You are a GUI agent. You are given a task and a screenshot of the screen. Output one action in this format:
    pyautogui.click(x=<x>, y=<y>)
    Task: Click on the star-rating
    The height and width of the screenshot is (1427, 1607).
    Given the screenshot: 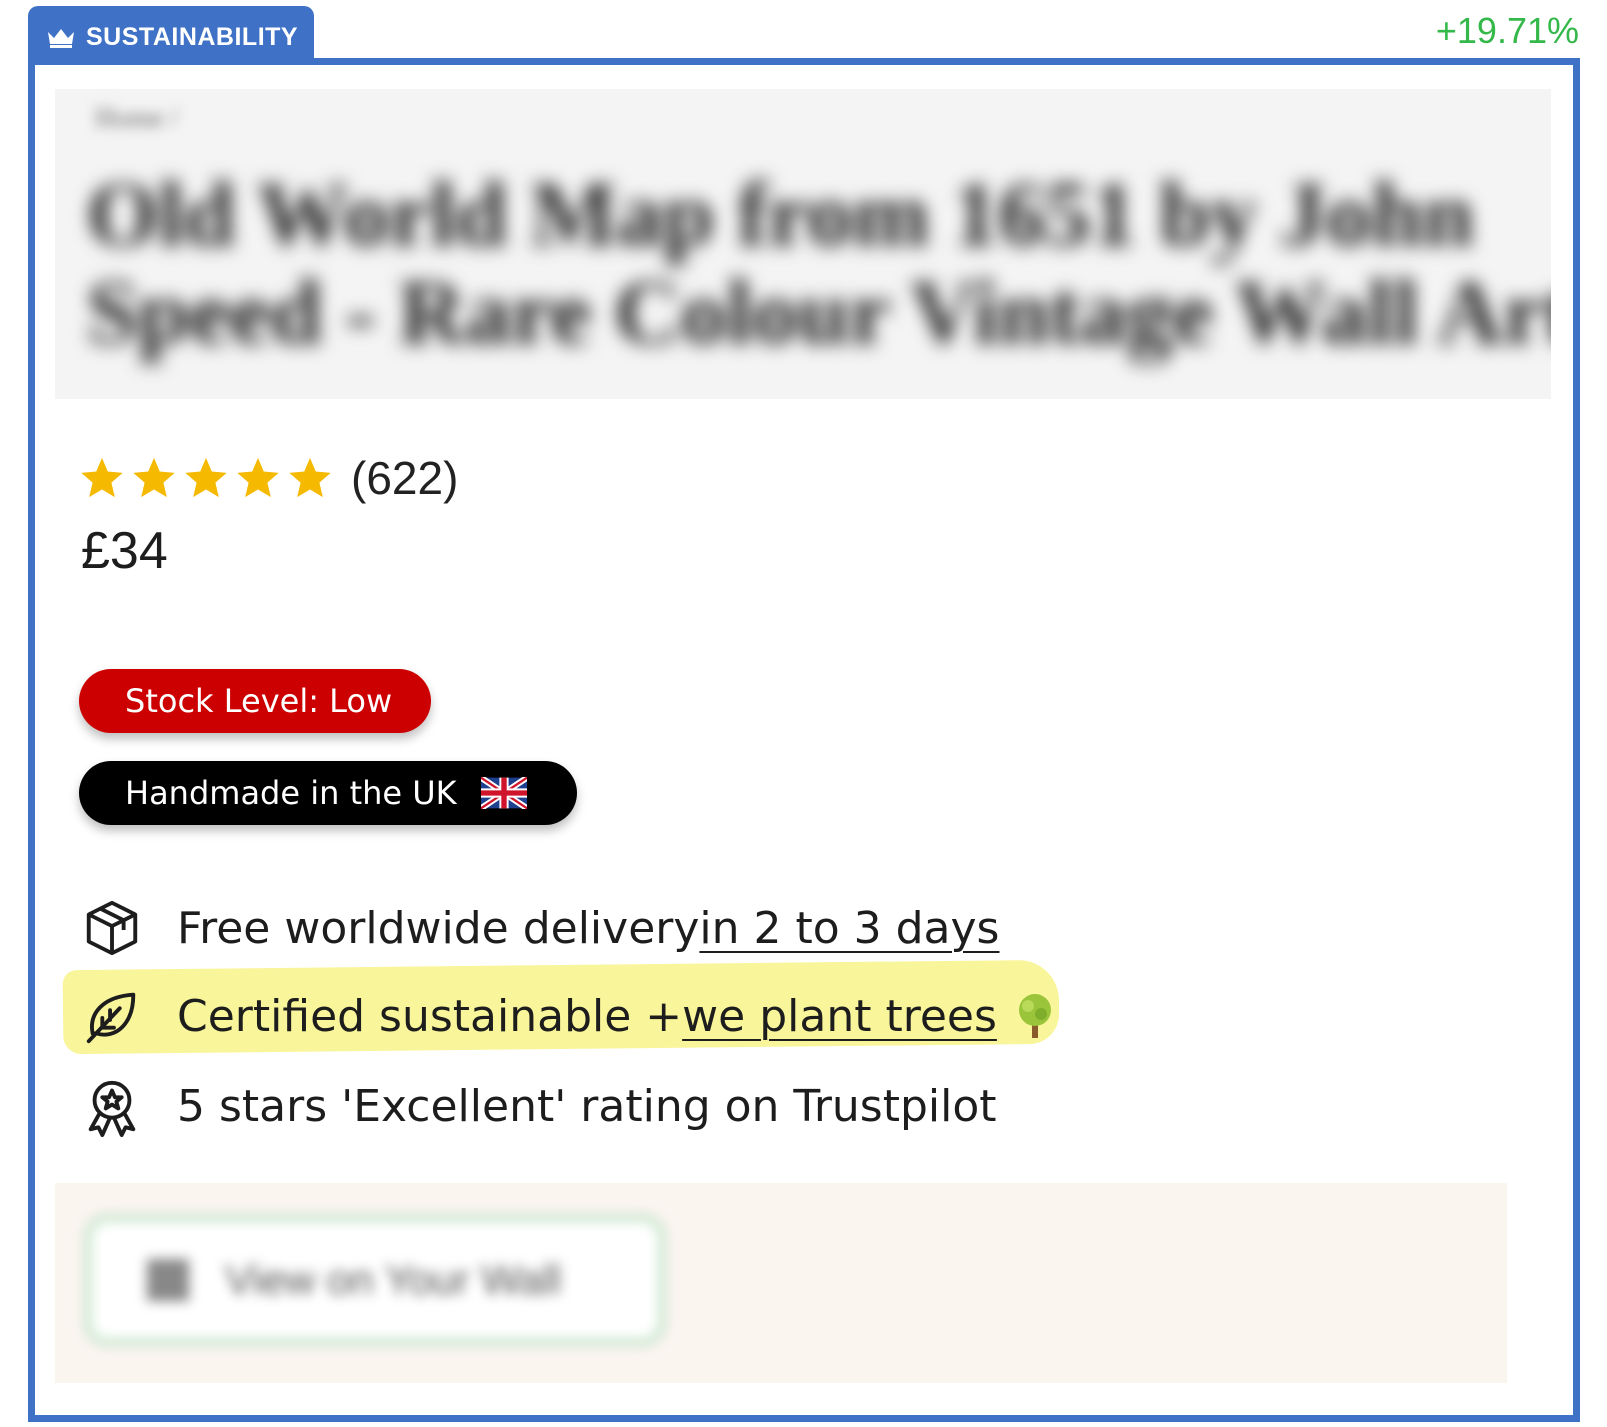 What is the action you would take?
    pyautogui.click(x=206, y=478)
    